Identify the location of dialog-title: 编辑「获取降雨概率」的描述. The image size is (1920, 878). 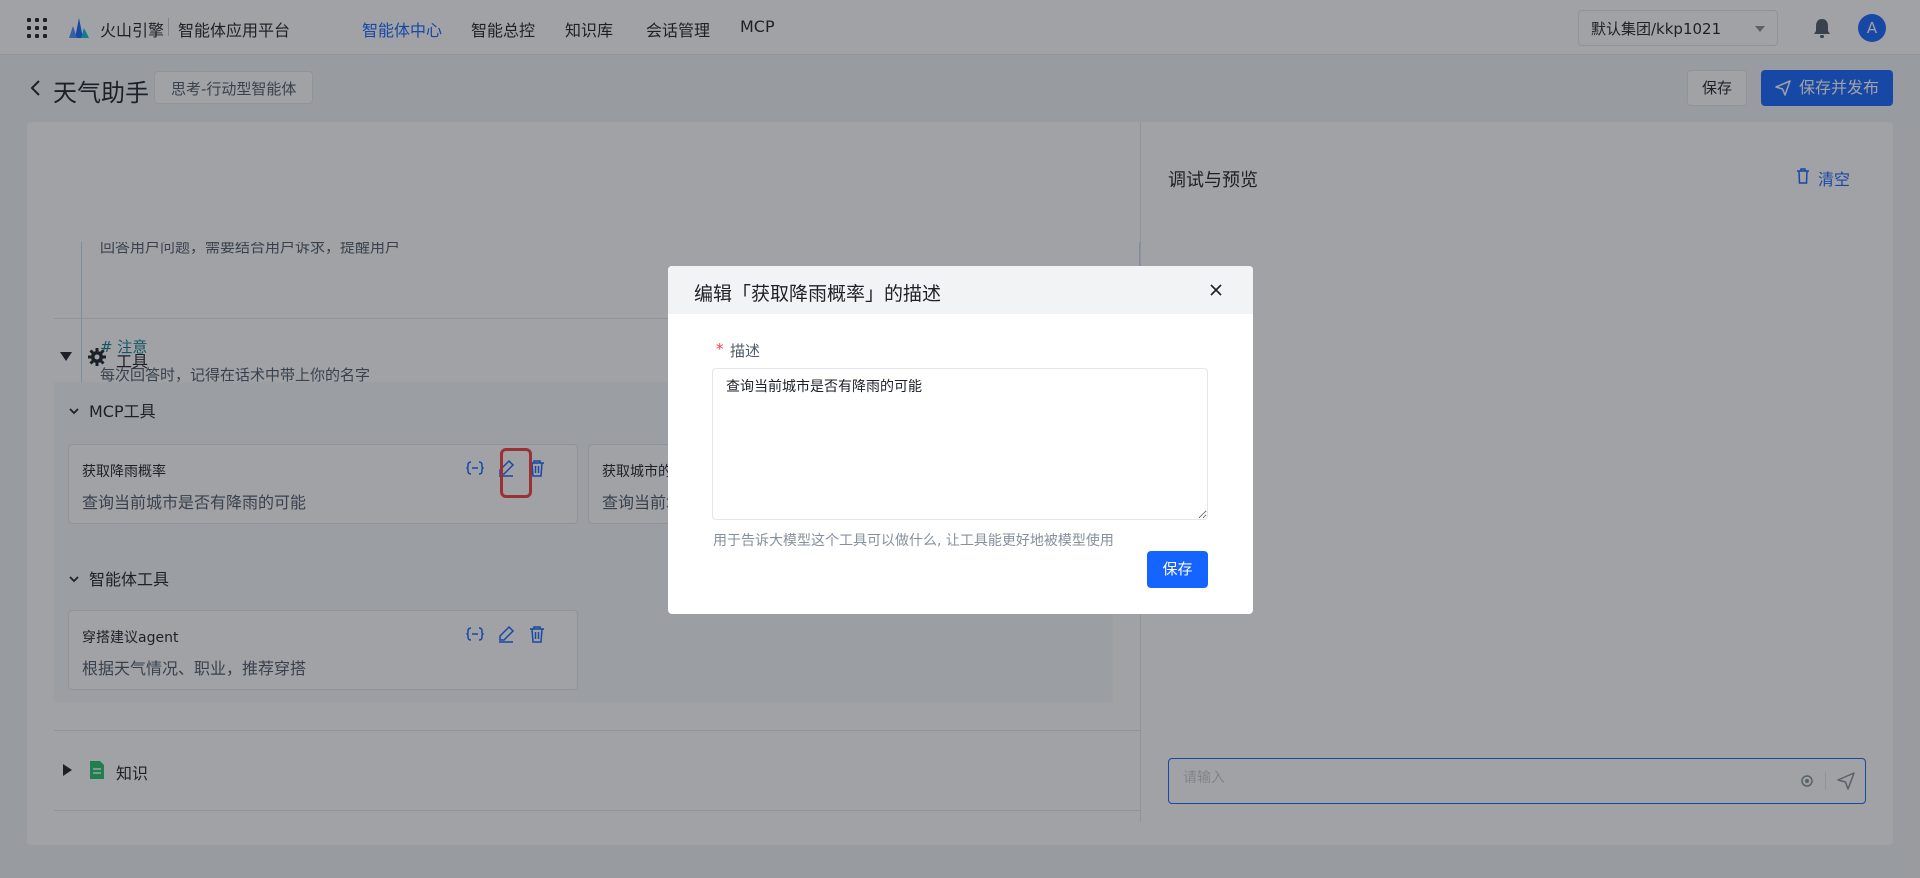
(818, 294).